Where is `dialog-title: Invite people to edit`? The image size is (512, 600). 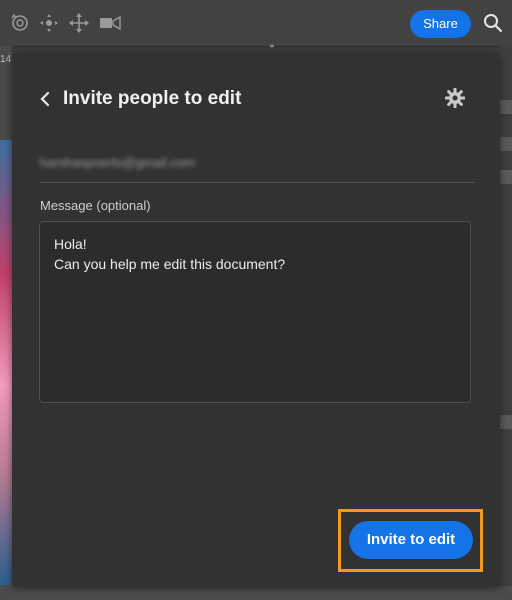 dialog-title: Invite people to edit is located at coordinates (152, 98).